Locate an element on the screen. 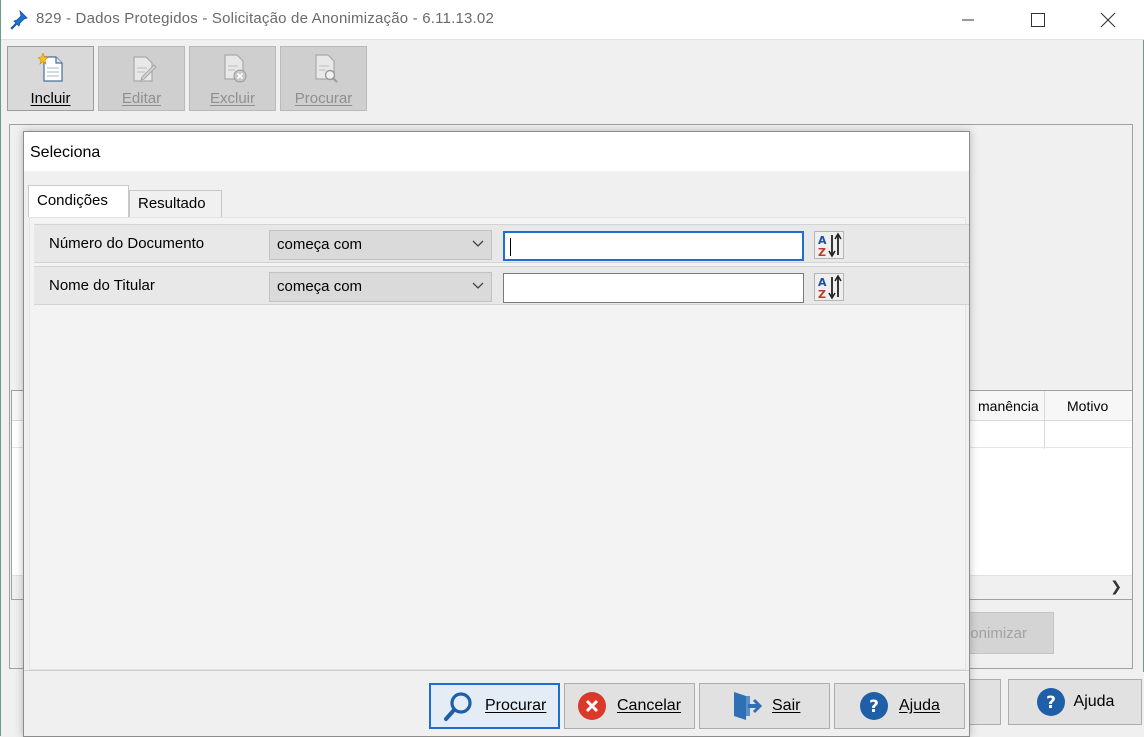 This screenshot has height=737, width=1144. ajuda-label: Ajuda is located at coordinates (919, 705).